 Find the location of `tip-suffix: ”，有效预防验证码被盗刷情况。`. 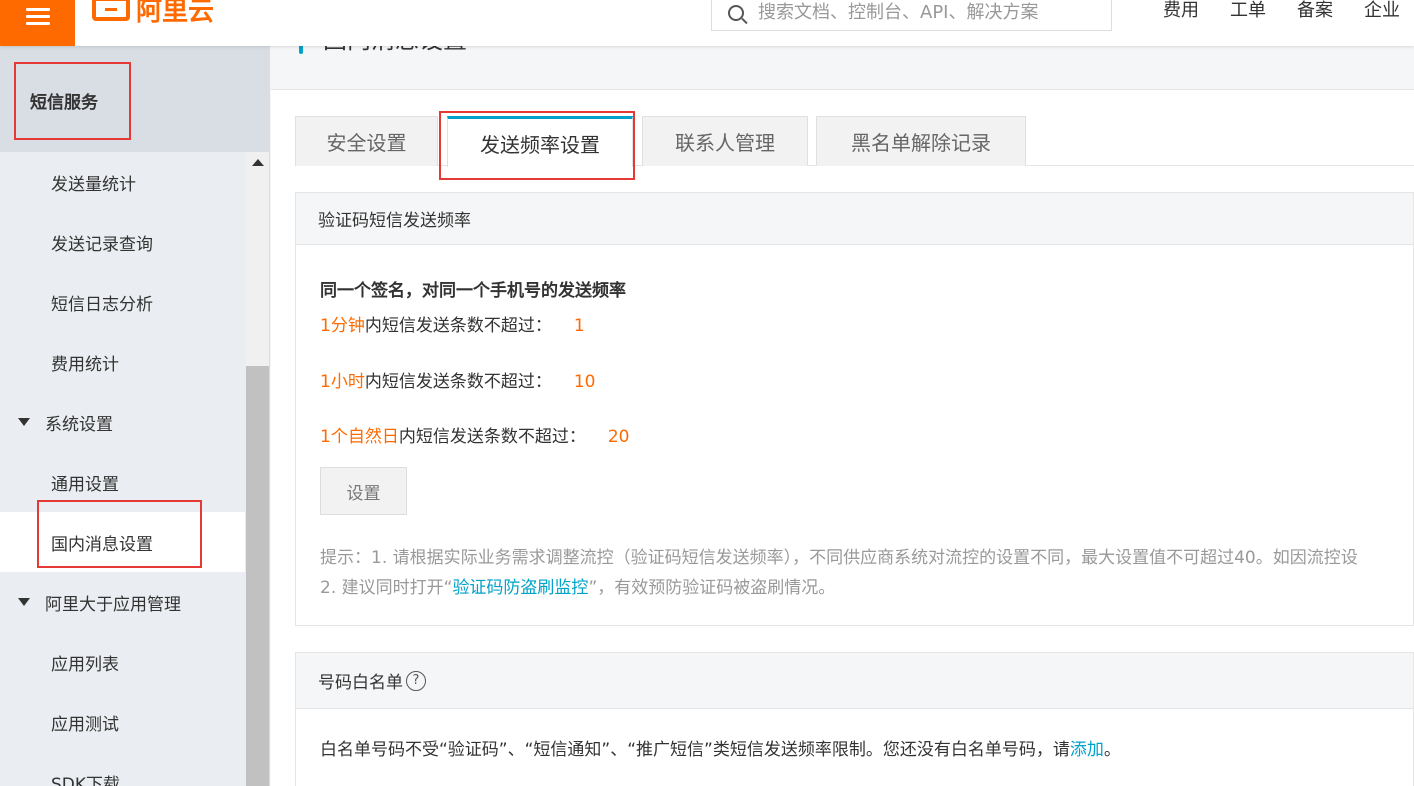

tip-suffix: ”，有效预防验证码被盗刷情况。 is located at coordinates (712, 588).